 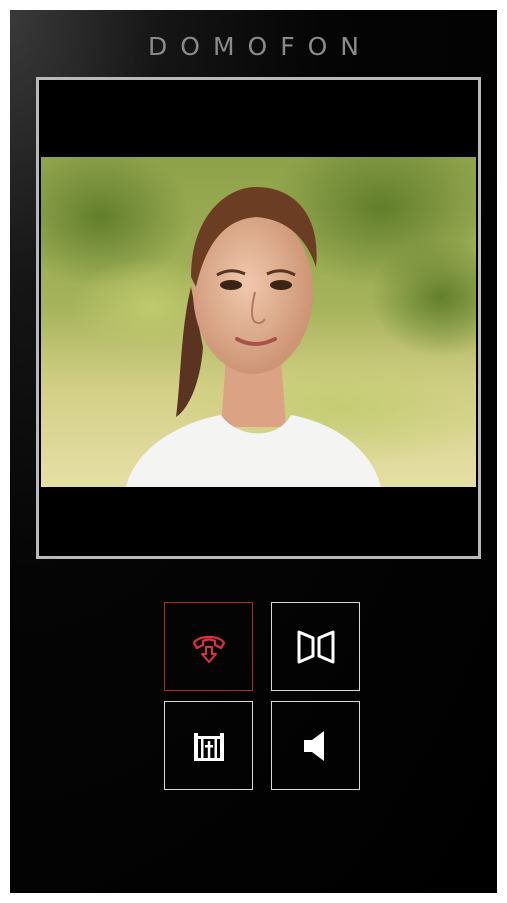 What do you see at coordinates (262, 697) in the screenshot?
I see `call-controls` at bounding box center [262, 697].